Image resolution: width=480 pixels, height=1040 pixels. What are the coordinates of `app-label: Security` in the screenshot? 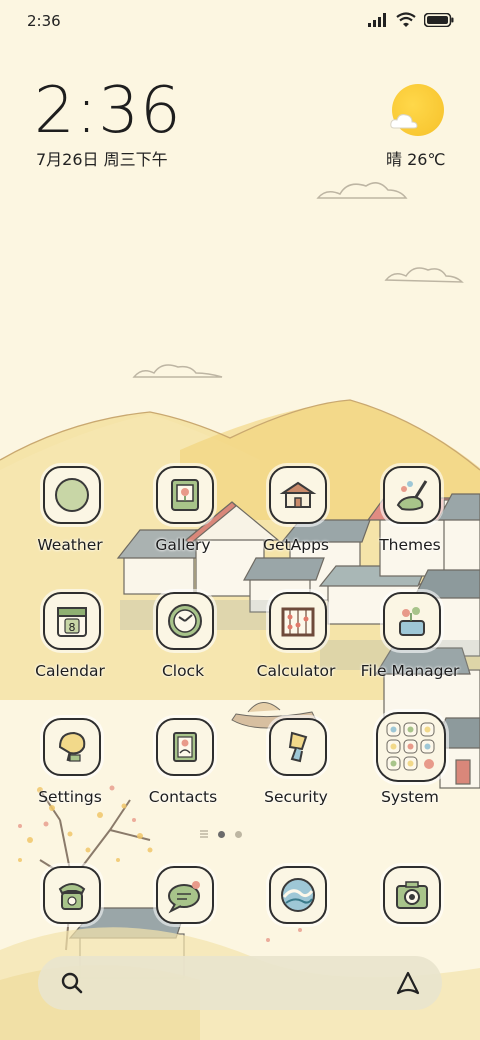 It's located at (296, 797).